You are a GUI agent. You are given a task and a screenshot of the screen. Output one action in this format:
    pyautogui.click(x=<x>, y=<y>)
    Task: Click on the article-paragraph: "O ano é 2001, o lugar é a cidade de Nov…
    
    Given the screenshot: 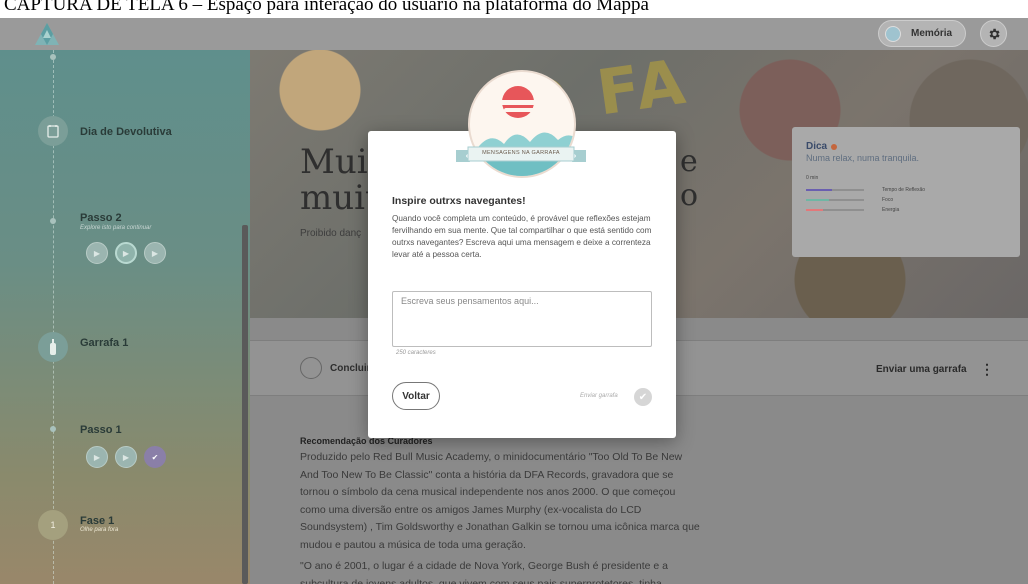 What is the action you would take?
    pyautogui.click(x=484, y=572)
    